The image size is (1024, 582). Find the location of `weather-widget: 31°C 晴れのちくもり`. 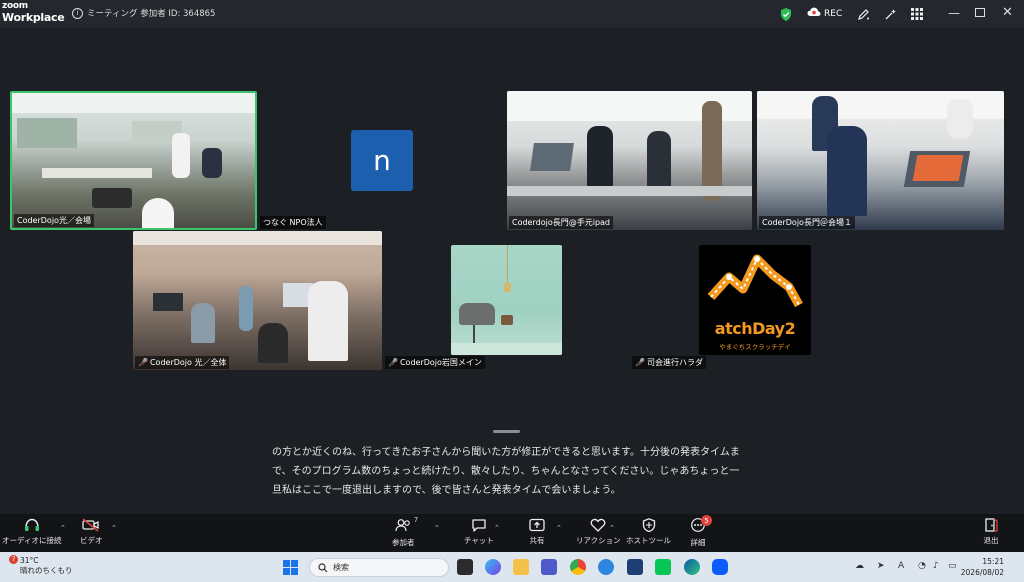

weather-widget: 31°C 晴れのちくもり is located at coordinates (46, 566).